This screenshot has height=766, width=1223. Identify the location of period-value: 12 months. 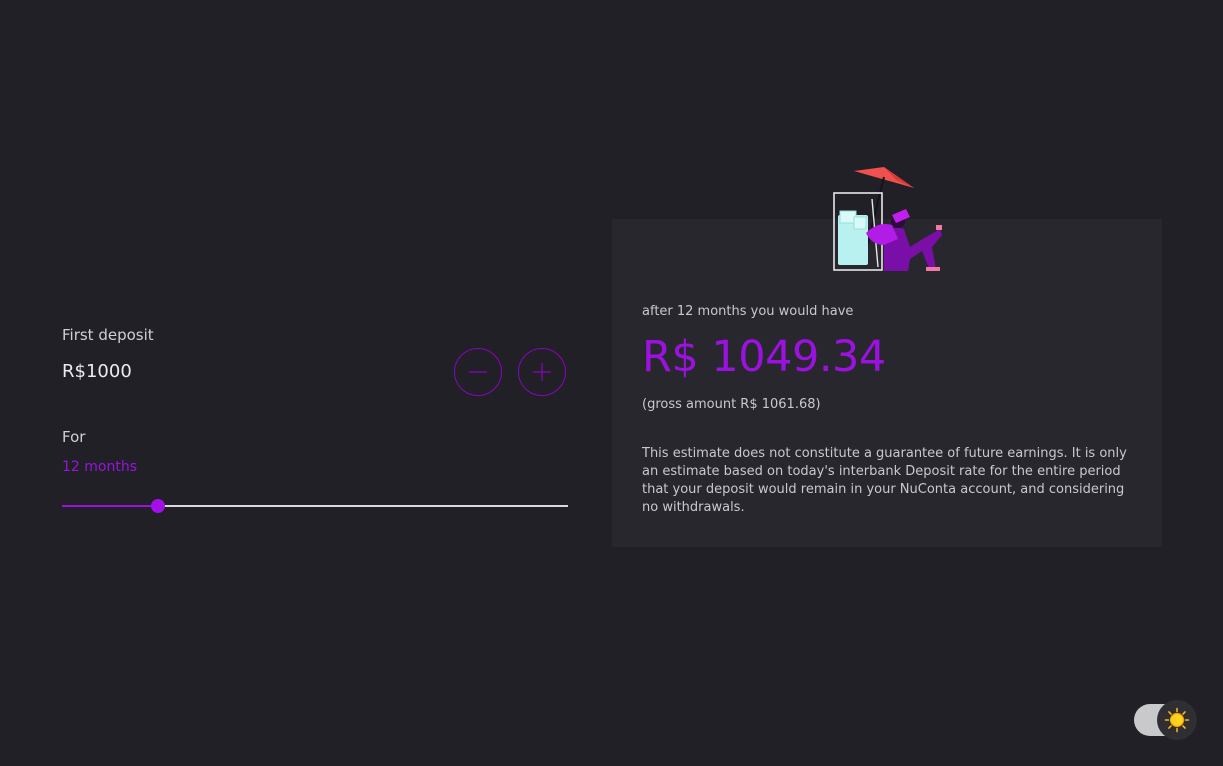
(99, 467).